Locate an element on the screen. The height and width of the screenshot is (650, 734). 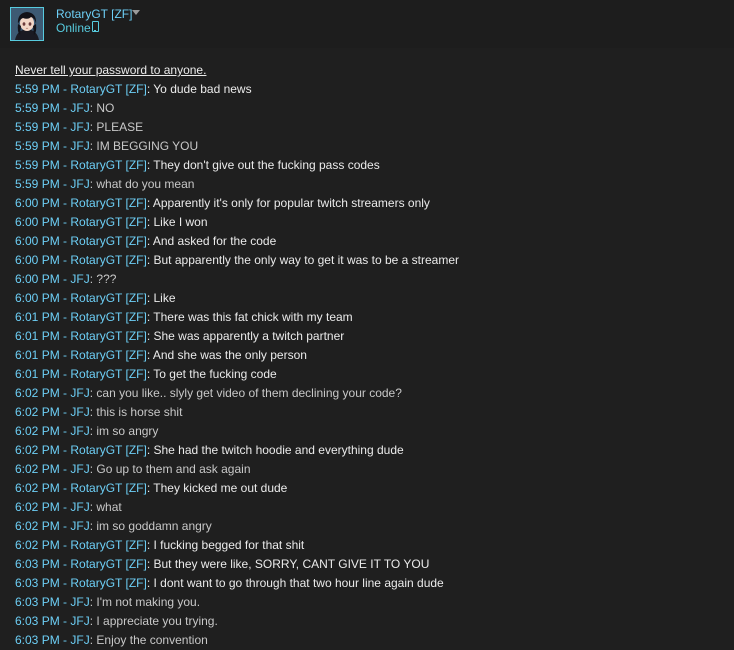
message-meta: 6:02 PM - RotaryGT [ZF] is located at coordinates (81, 545).